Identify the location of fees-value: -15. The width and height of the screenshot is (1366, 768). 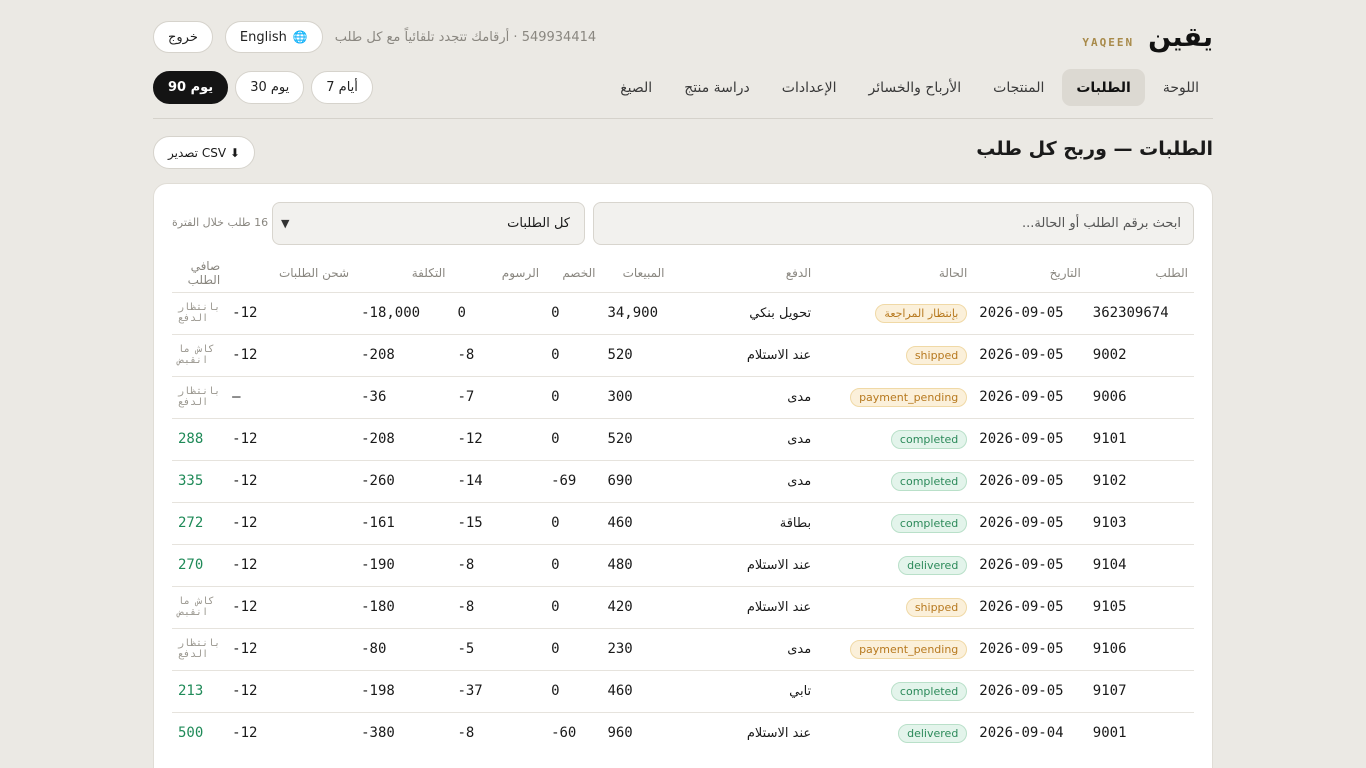
(498, 522).